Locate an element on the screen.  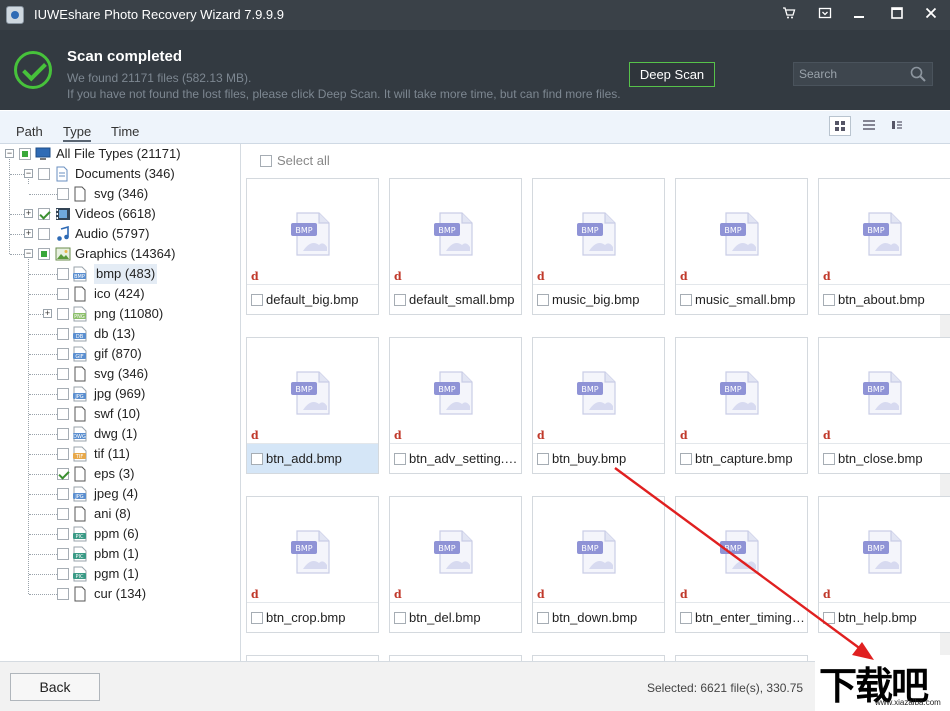
file-card: BMPdbtn_buy.bmp is located at coordinates (598, 405).